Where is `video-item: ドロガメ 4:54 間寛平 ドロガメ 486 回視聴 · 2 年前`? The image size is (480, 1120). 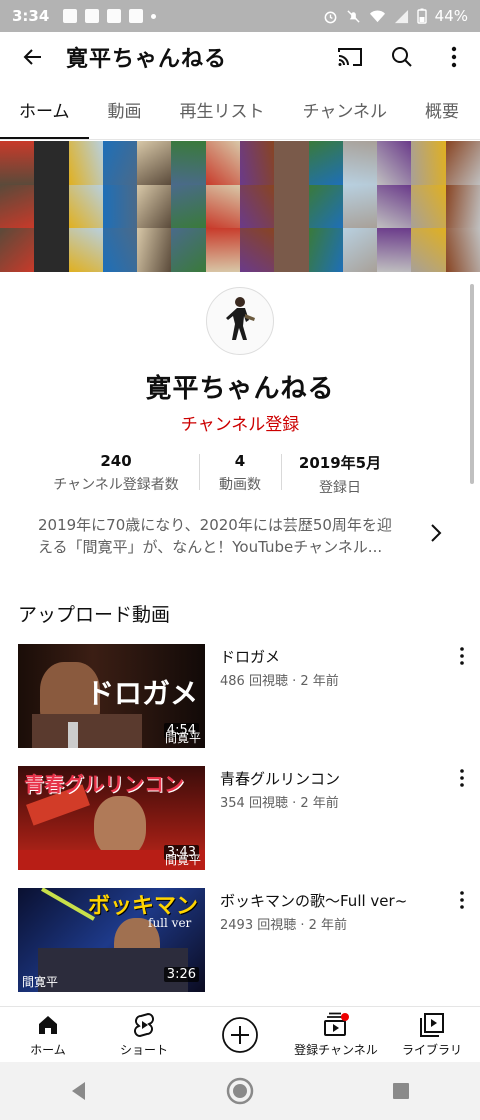 video-item: ドロガメ 4:54 間寛平 ドロガメ 486 回視聴 · 2 年前 is located at coordinates (249, 696).